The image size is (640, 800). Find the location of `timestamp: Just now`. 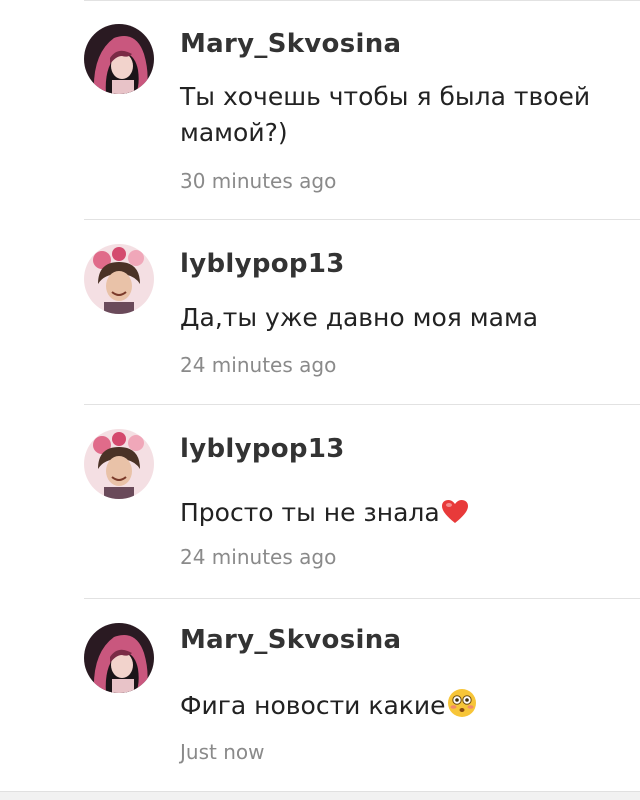

timestamp: Just now is located at coordinates (222, 752).